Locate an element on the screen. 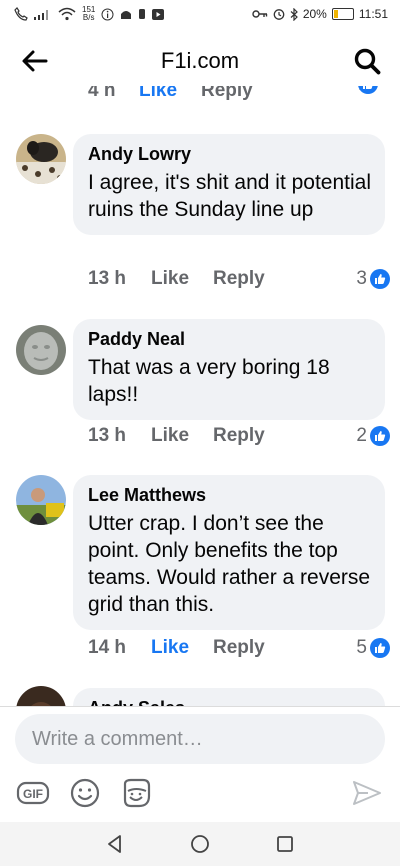 The width and height of the screenshot is (400, 866). avatar-photo-person is located at coordinates (41, 500).